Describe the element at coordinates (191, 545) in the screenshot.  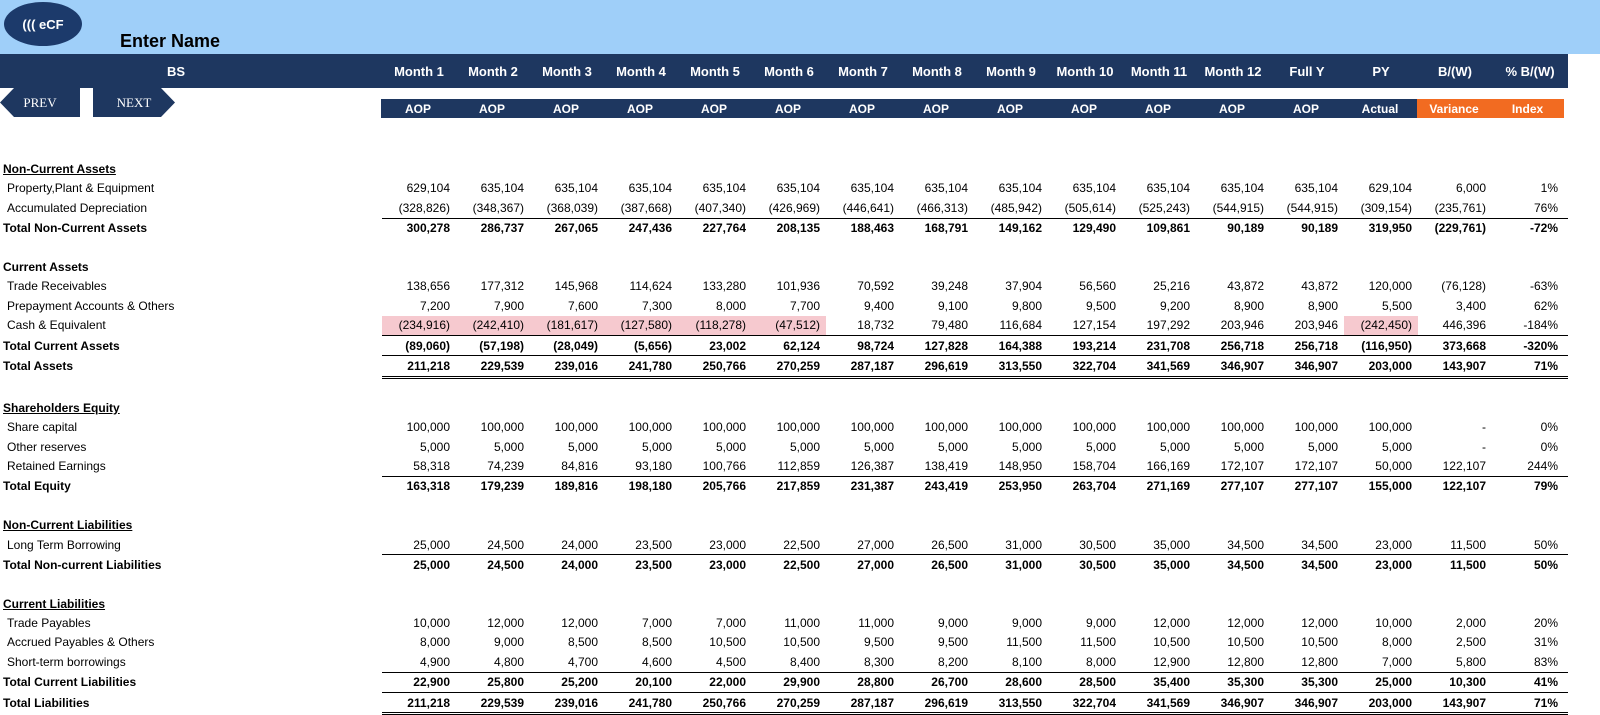
I see `row-label: Long Term Borrowing` at that location.